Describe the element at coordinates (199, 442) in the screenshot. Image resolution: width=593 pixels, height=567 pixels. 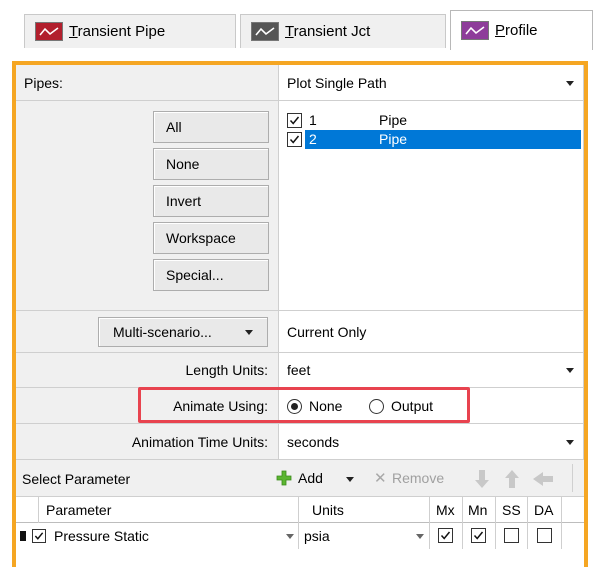
I see `animation-time-units-label: Animation Time Units:` at that location.